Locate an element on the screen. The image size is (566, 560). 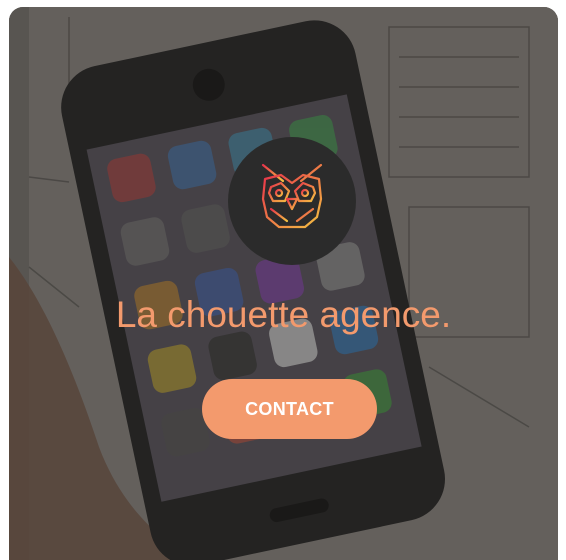
logo-badge is located at coordinates (292, 201).